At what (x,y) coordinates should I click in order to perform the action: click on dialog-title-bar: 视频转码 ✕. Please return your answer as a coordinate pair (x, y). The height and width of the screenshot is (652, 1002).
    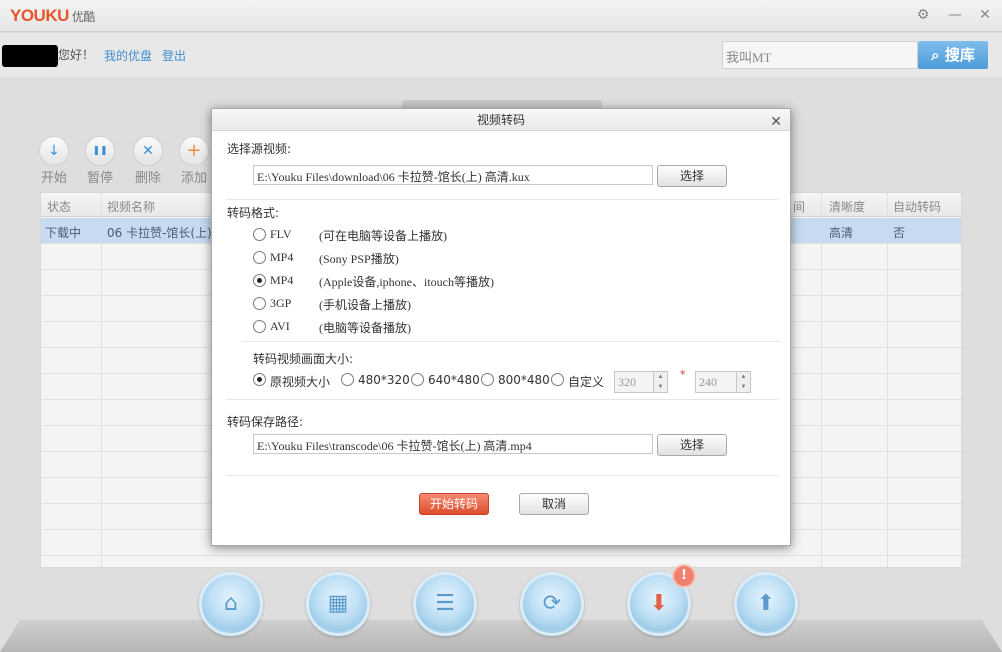
    Looking at the image, I should click on (501, 120).